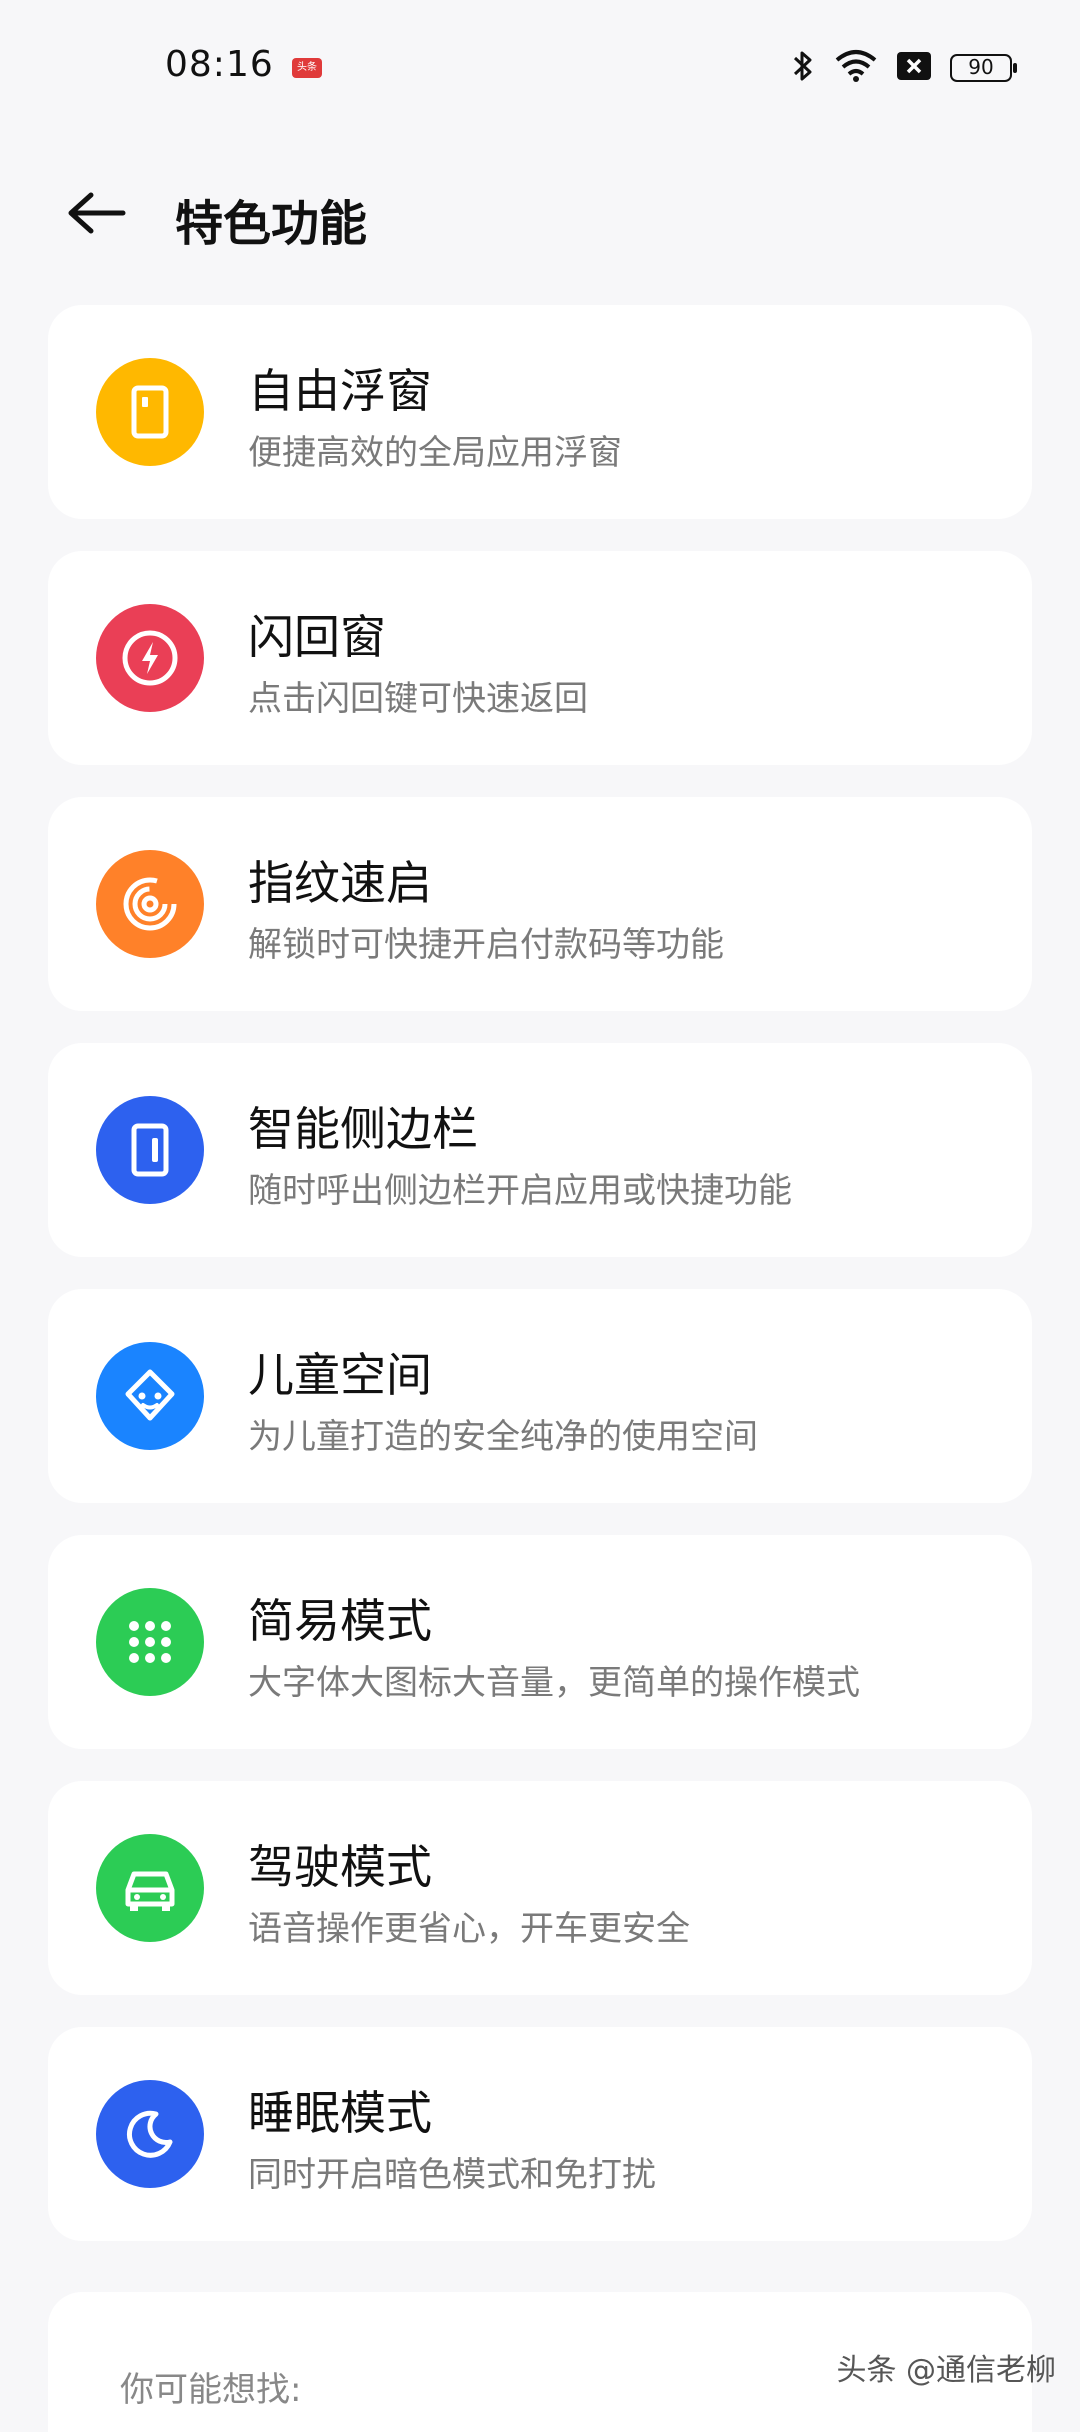 This screenshot has width=1080, height=2432. I want to click on feature-card-kids-space: 儿童空间 为儿童打造的安全纯净的使用空间, so click(540, 1396).